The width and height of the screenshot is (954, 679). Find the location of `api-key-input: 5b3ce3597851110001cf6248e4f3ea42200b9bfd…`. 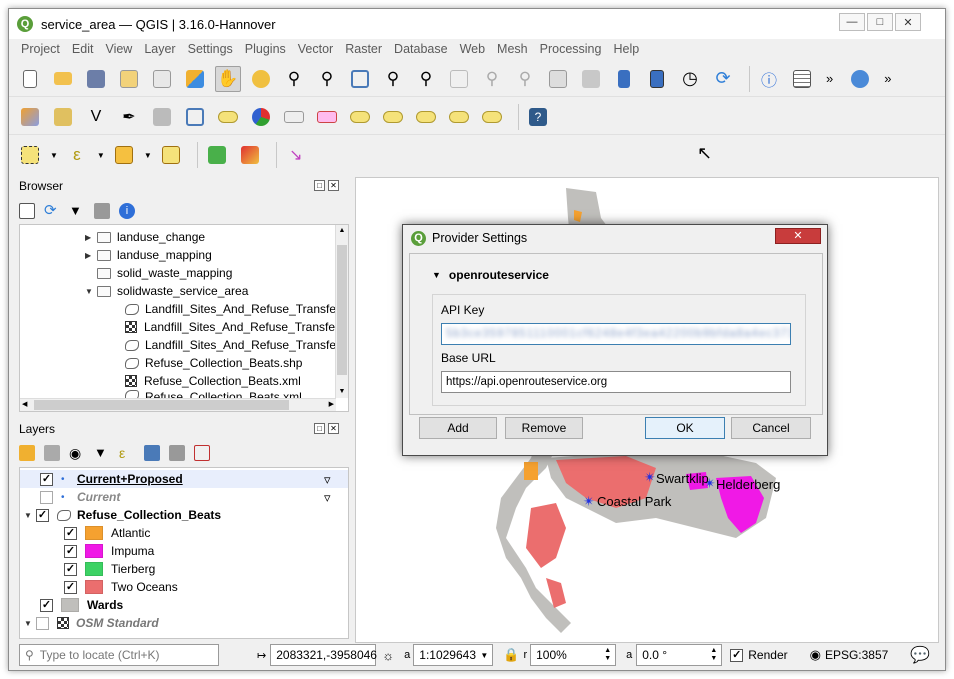

api-key-input: 5b3ce3597851110001cf6248e4f3ea42200b9bfd… is located at coordinates (616, 334).